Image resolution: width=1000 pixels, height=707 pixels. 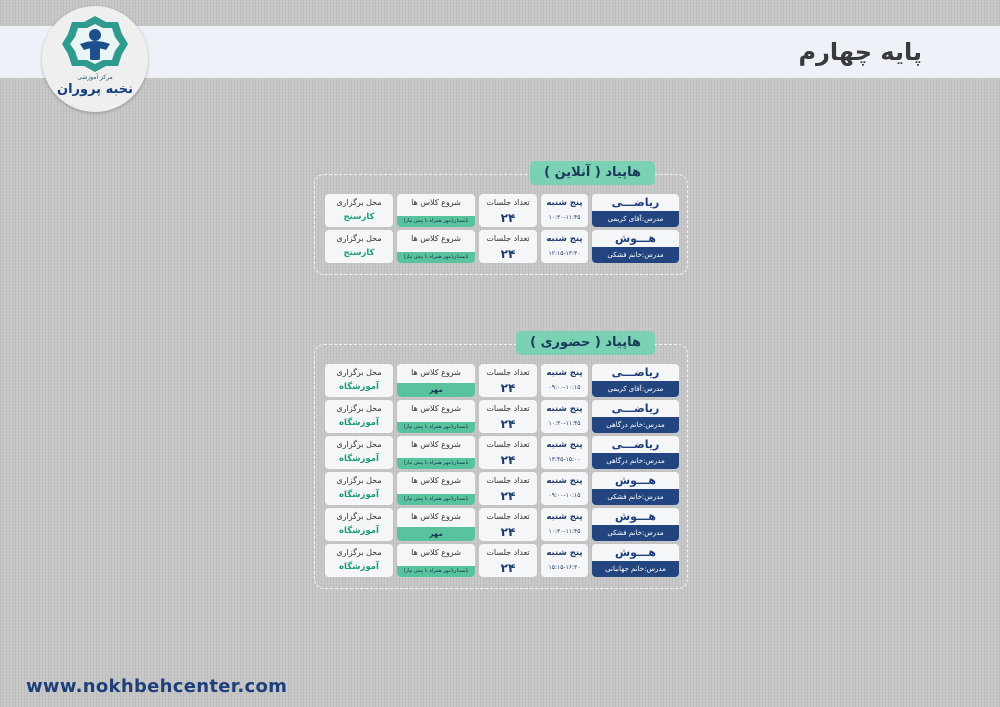 I want to click on day-cell: پنج شنبه ۱۲:۱۵-۱۳:۳۰, so click(x=564, y=246).